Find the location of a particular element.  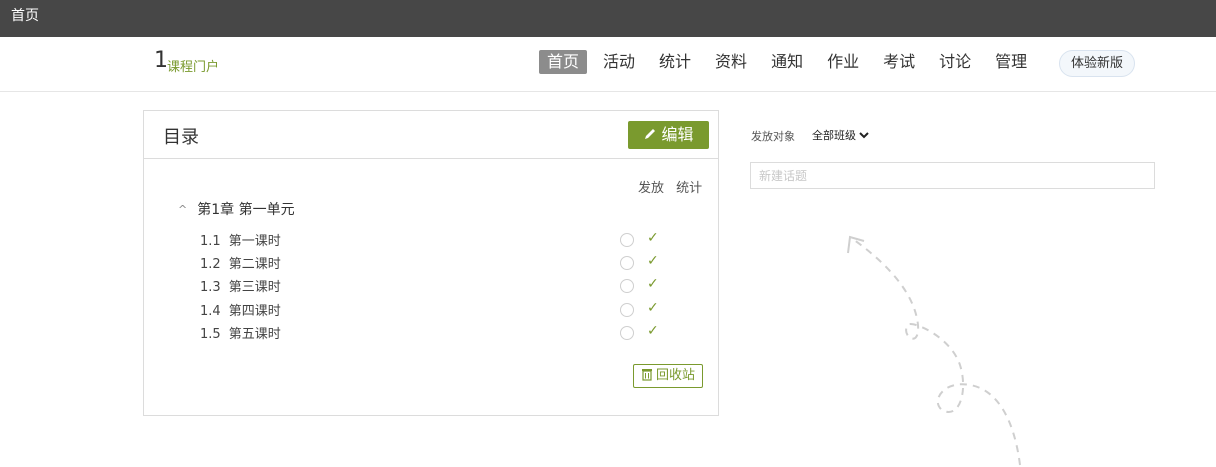

nav-home: 首页 is located at coordinates (563, 62).